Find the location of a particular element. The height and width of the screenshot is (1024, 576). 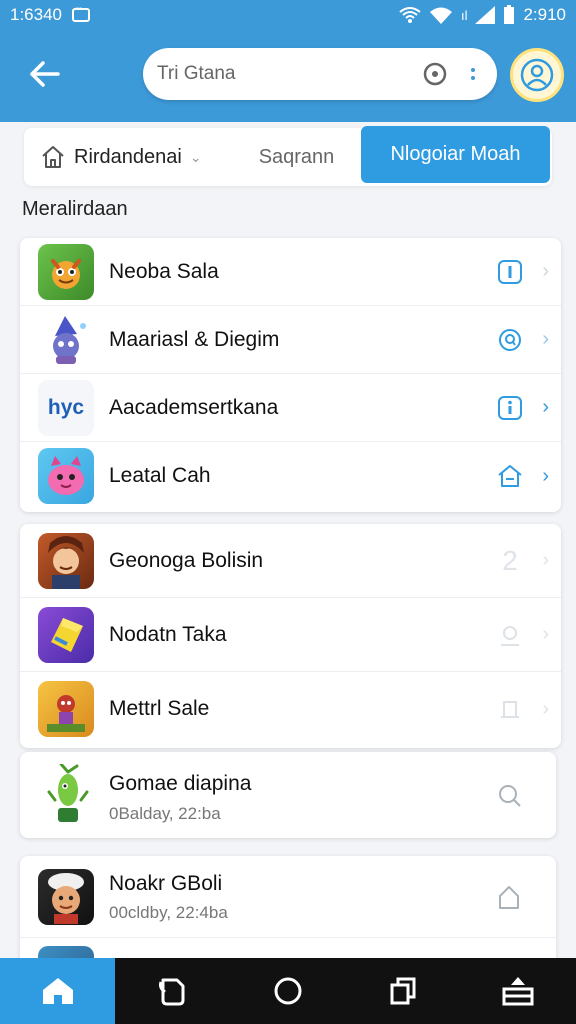

list-item-title: Aacademsertkana is located at coordinates (194, 407).